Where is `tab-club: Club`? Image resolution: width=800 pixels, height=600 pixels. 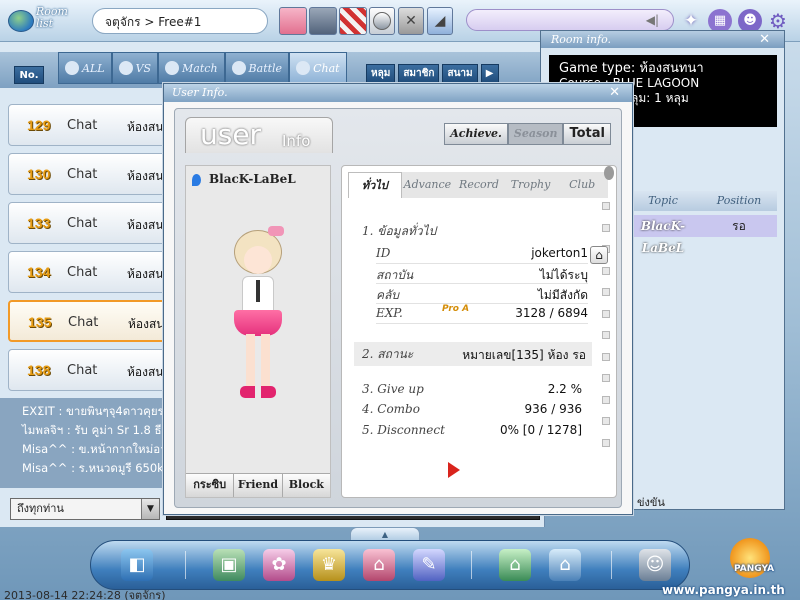 tab-club: Club is located at coordinates (582, 185).